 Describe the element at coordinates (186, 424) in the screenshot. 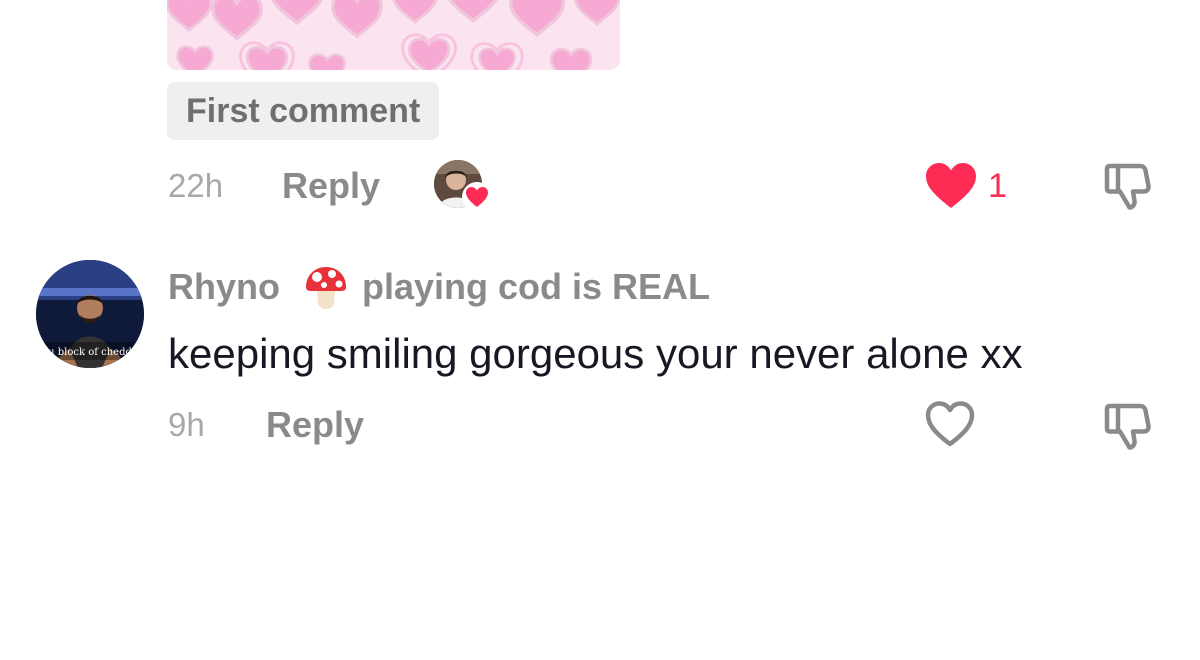

I see `comment-timestamp: 9h` at that location.